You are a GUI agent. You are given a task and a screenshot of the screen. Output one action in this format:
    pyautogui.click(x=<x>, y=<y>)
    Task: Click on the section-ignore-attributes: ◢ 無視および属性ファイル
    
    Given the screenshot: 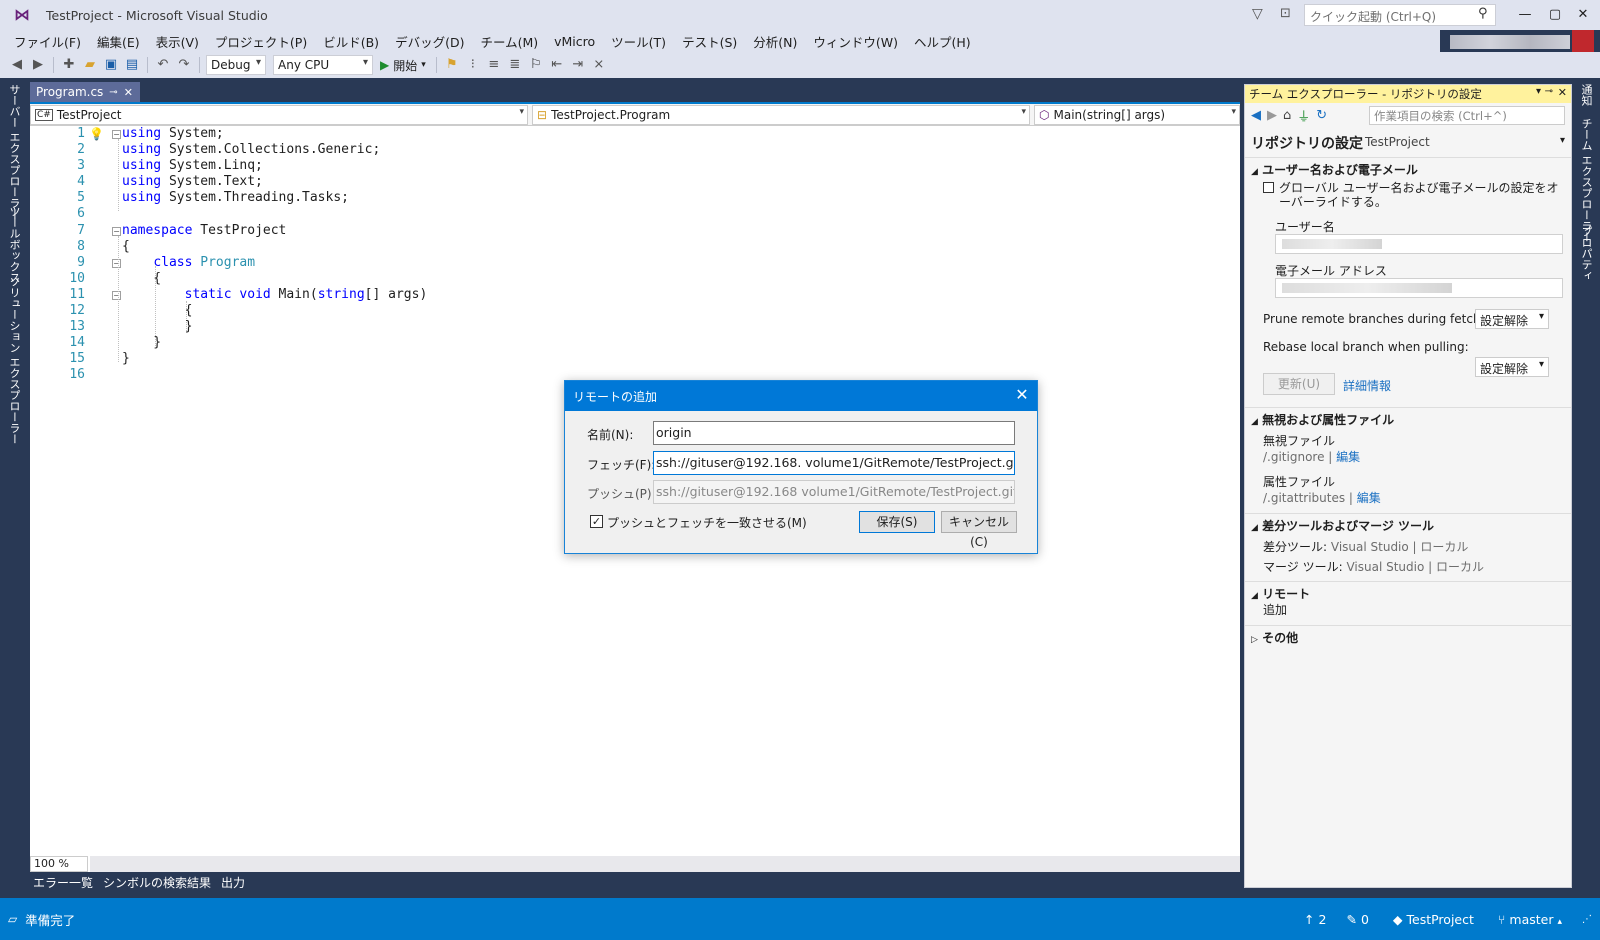 What is the action you would take?
    pyautogui.click(x=1322, y=419)
    